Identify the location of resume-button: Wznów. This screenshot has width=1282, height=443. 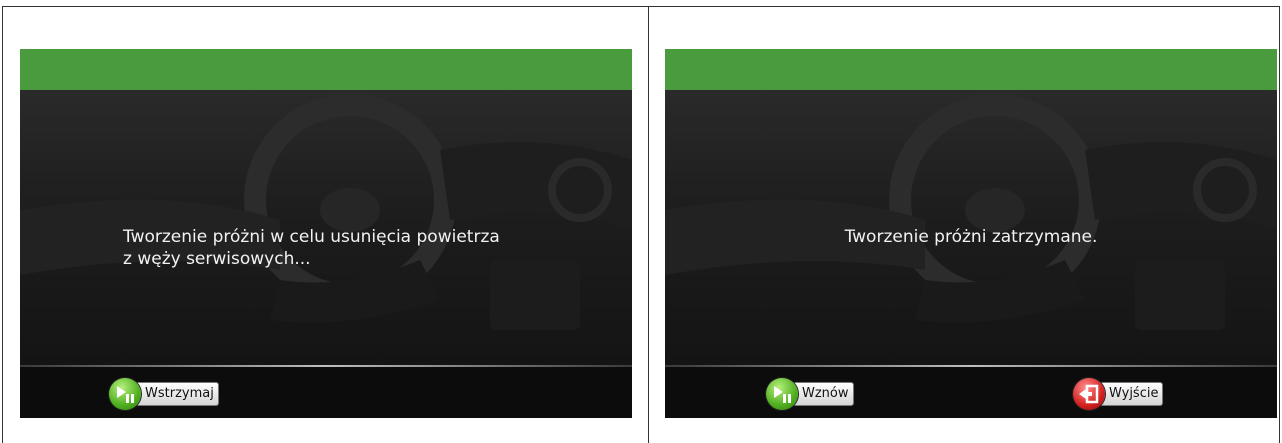
(810, 394).